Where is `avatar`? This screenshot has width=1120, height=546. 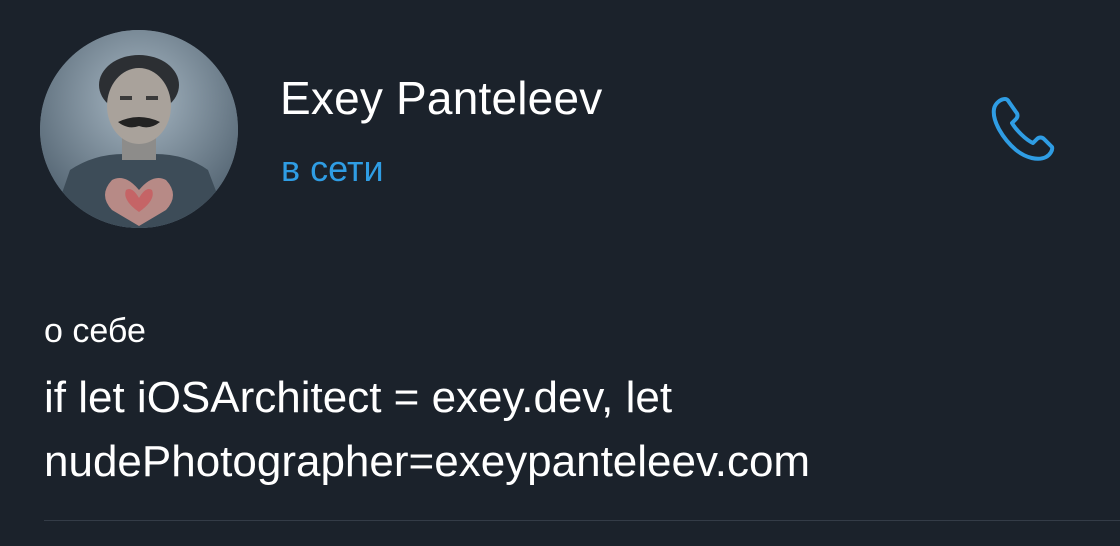
avatar is located at coordinates (139, 129).